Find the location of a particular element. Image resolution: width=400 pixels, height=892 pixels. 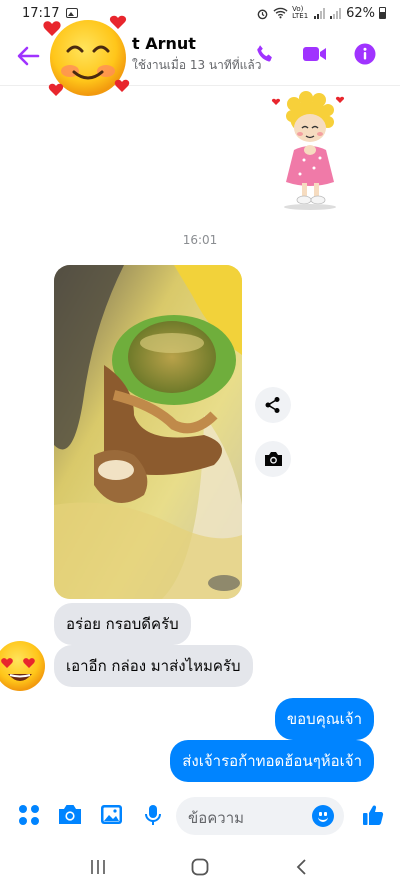

like-icon is located at coordinates (373, 815).